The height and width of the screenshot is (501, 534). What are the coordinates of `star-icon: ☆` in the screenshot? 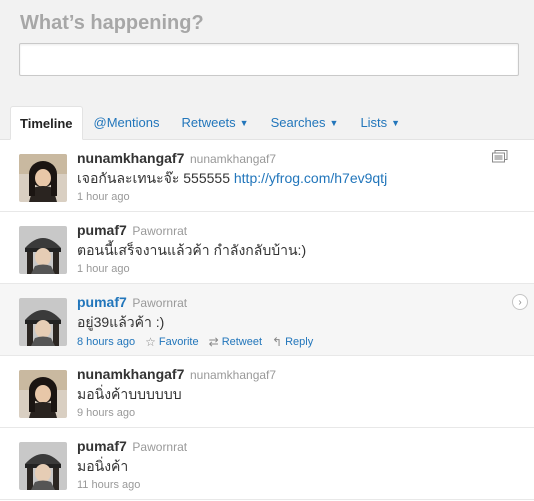 It's located at (150, 342).